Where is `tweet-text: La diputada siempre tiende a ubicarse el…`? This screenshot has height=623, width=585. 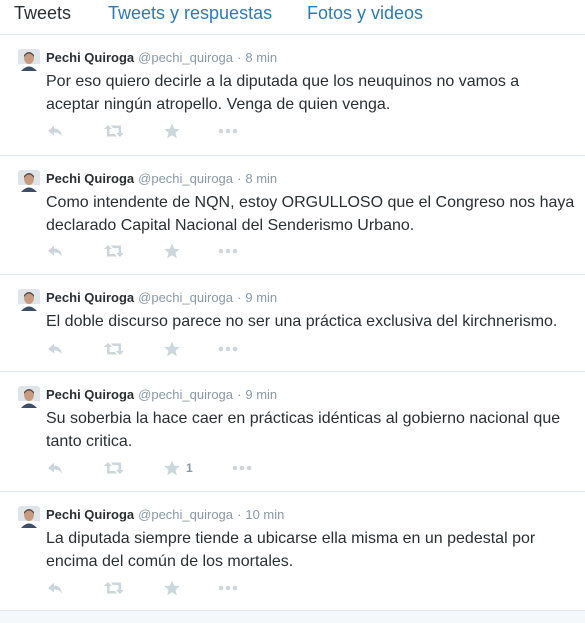 tweet-text: La diputada siempre tiende a ubicarse el… is located at coordinates (291, 550).